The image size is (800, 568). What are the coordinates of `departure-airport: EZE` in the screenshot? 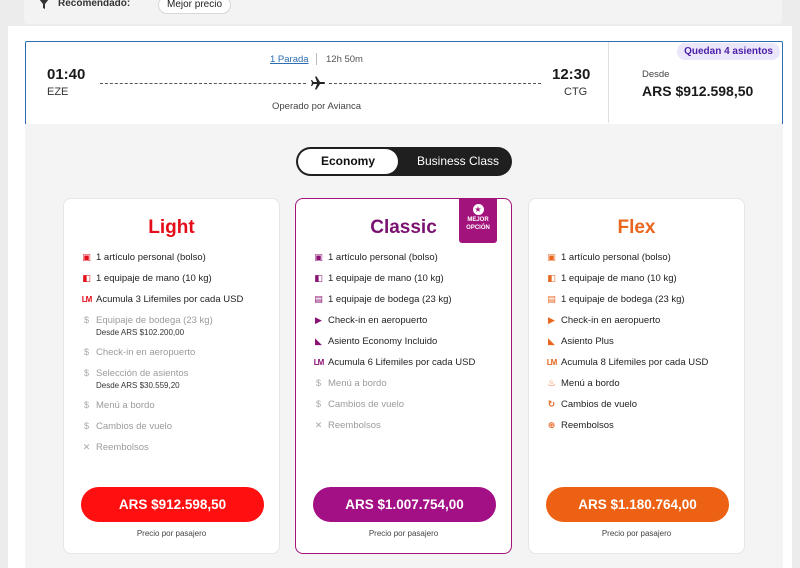 It's located at (58, 92).